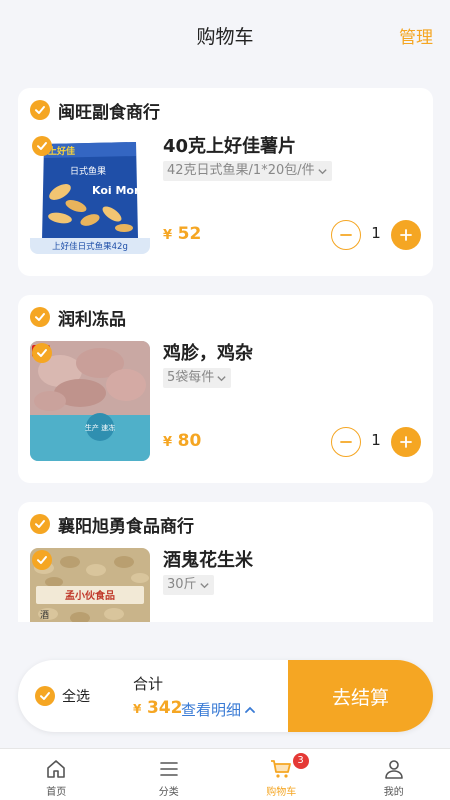 This screenshot has height=800, width=450. What do you see at coordinates (281, 769) in the screenshot?
I see `cart-icon` at bounding box center [281, 769].